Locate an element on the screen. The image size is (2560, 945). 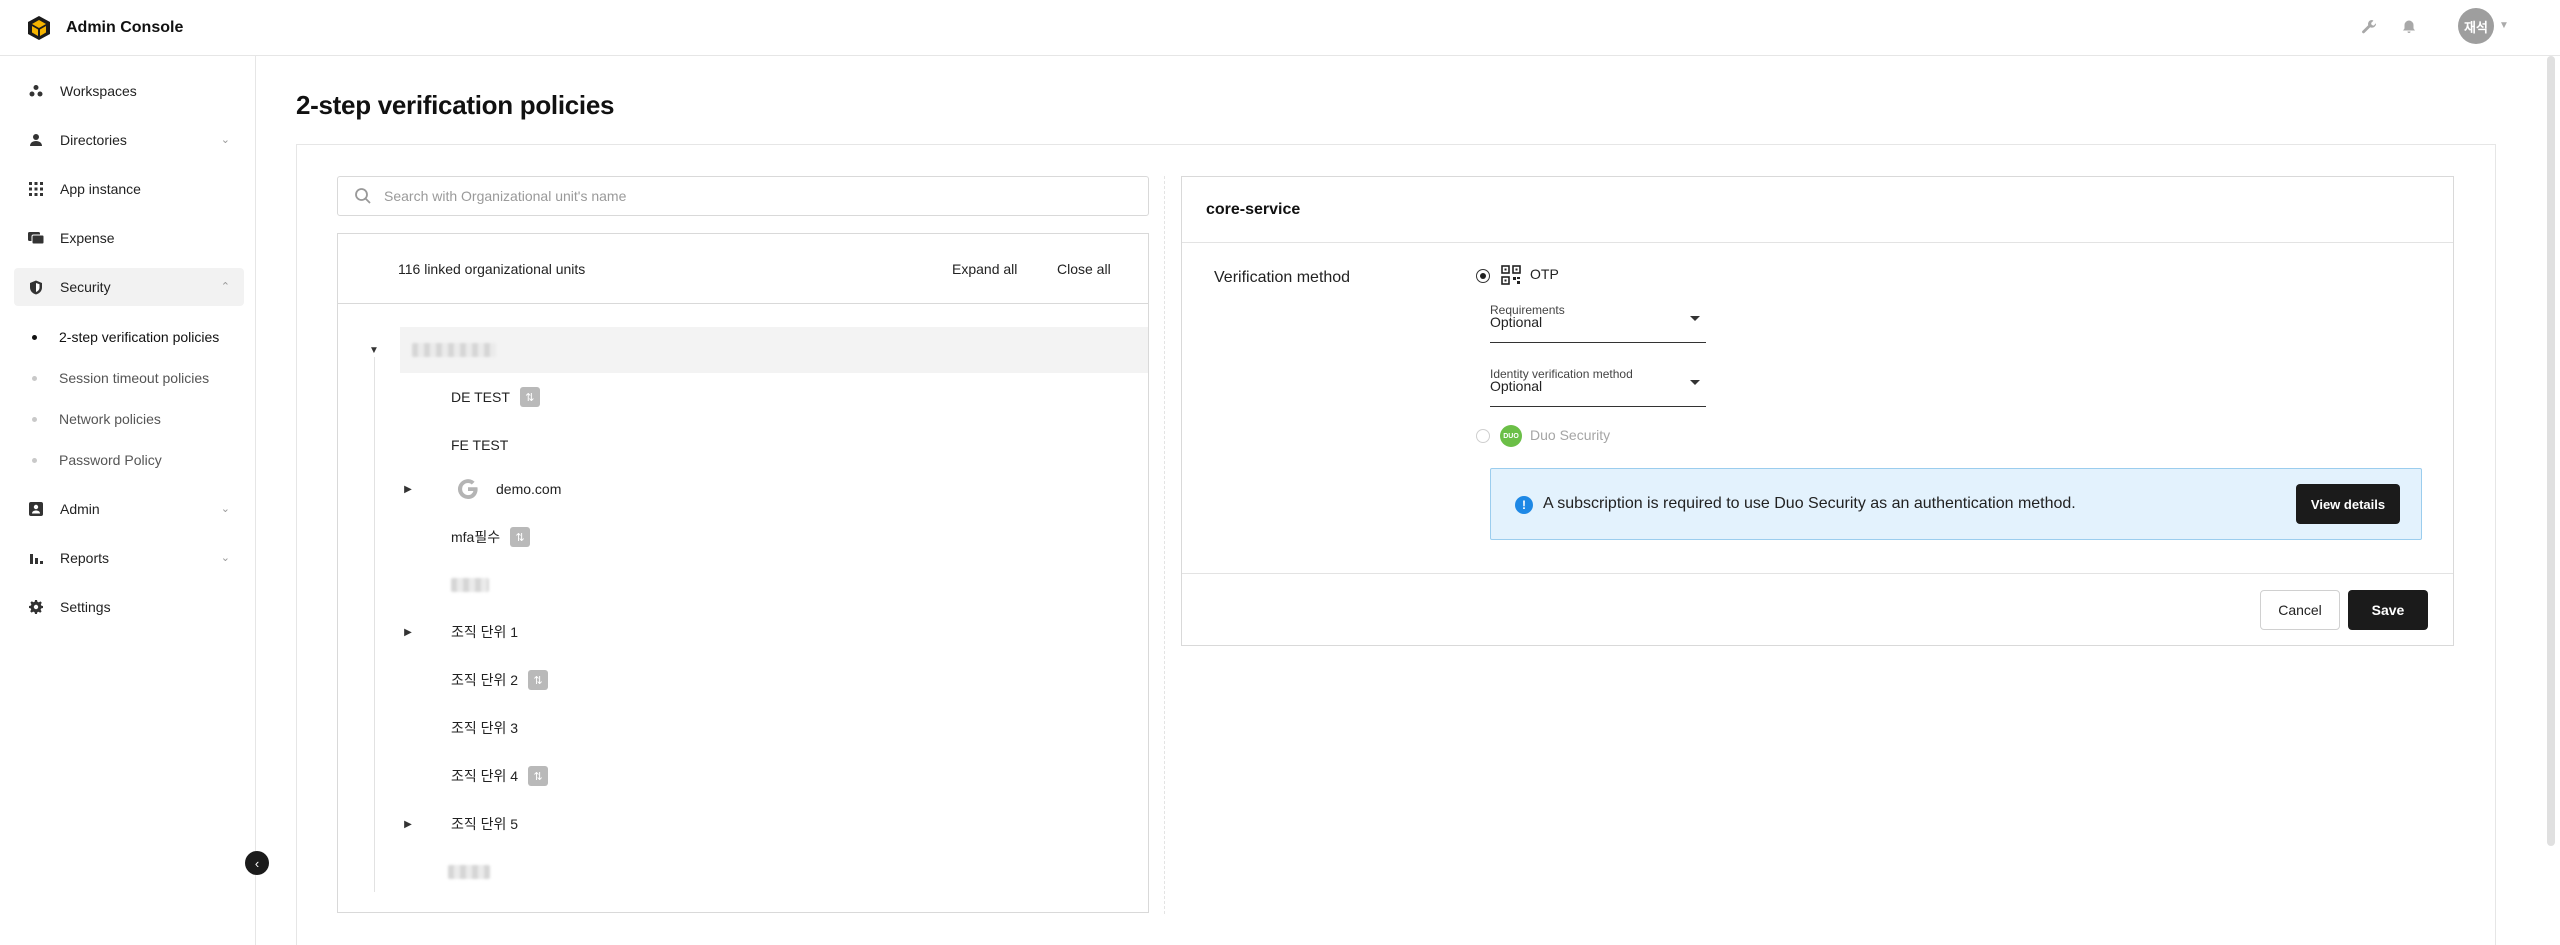
sidebar-item-label: Directories is located at coordinates (93, 140).